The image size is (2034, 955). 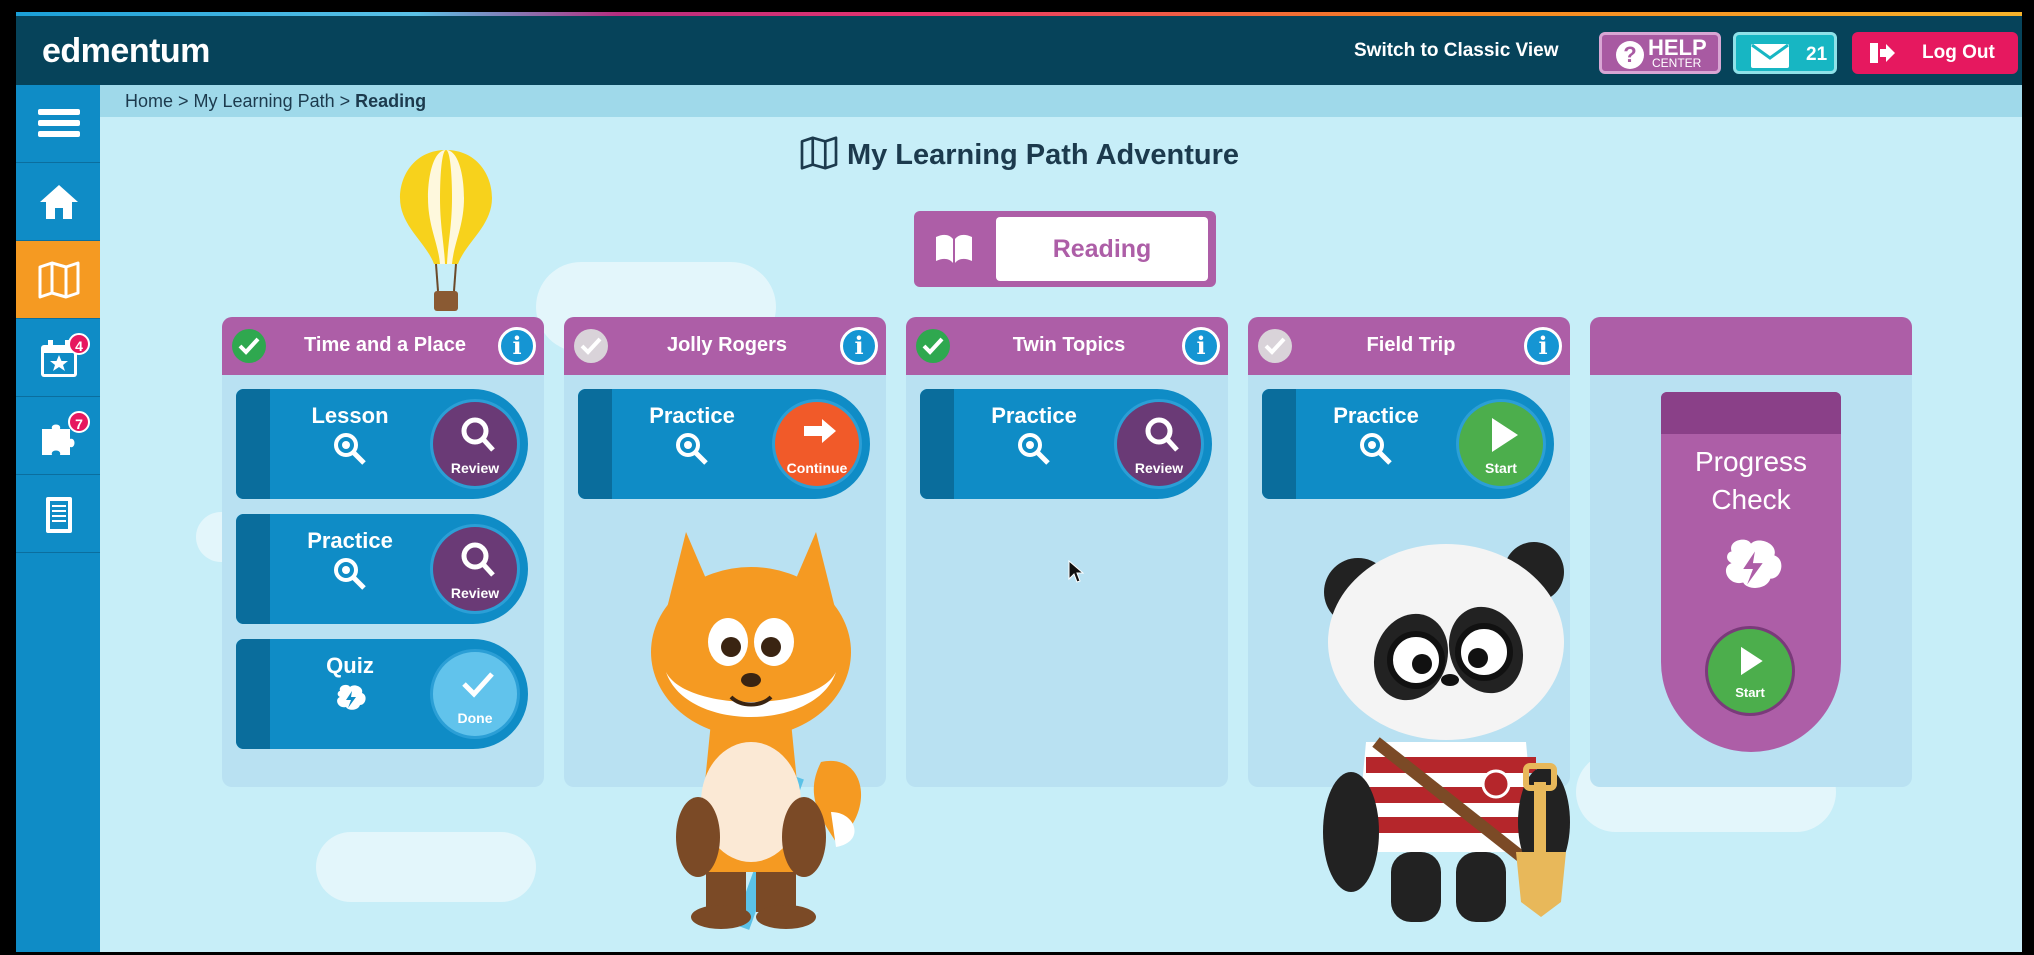 I want to click on topic-title: Time and a Place, so click(x=385, y=345).